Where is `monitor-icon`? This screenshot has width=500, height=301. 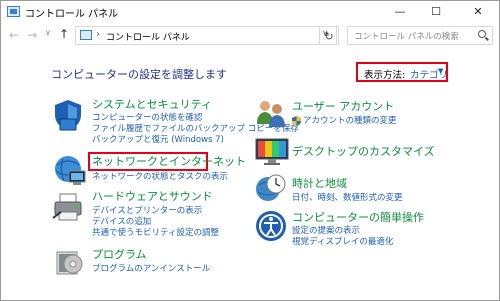
monitor-icon is located at coordinates (272, 151).